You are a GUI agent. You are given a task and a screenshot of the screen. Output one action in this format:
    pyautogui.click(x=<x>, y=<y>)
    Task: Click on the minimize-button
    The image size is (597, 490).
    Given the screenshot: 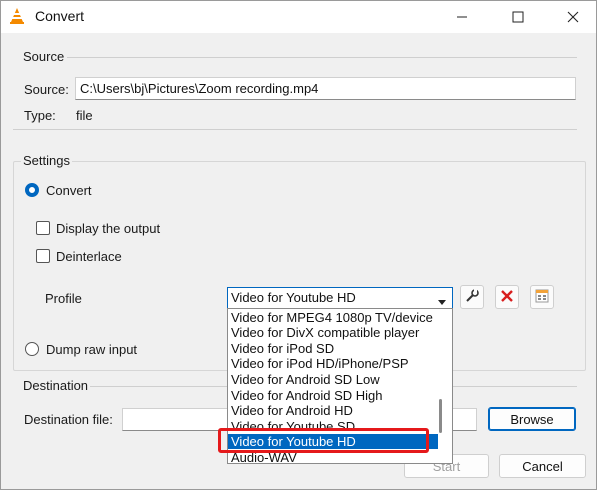 What is the action you would take?
    pyautogui.click(x=462, y=17)
    